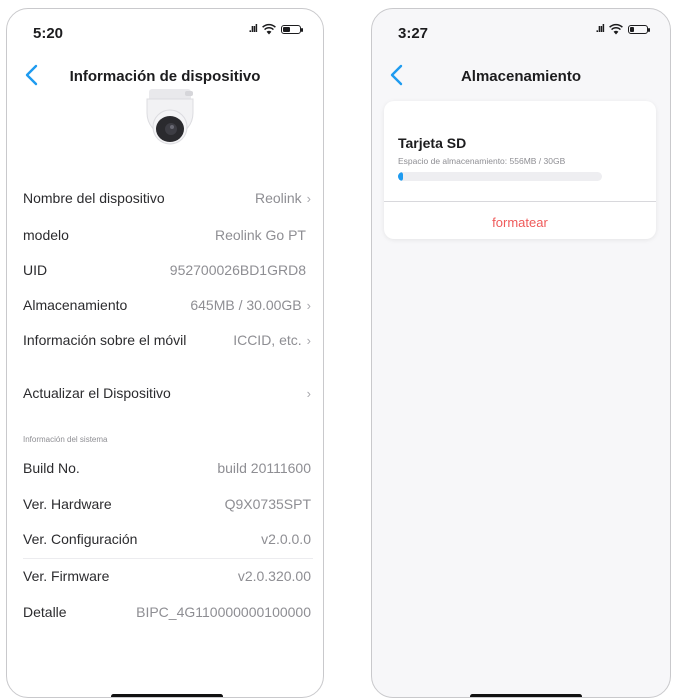 The width and height of the screenshot is (677, 698). I want to click on row-label: UID, so click(35, 270).